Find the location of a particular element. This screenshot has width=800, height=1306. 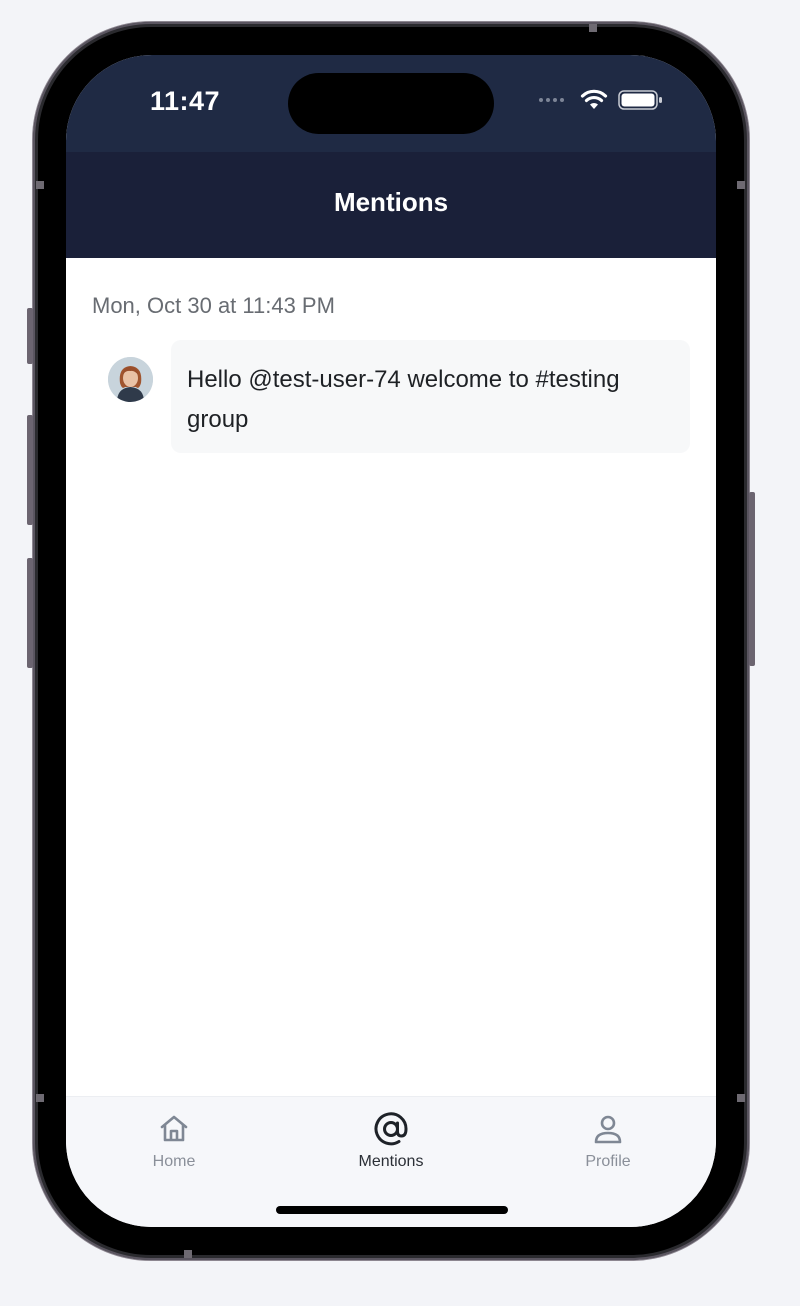

person-icon is located at coordinates (608, 1129).